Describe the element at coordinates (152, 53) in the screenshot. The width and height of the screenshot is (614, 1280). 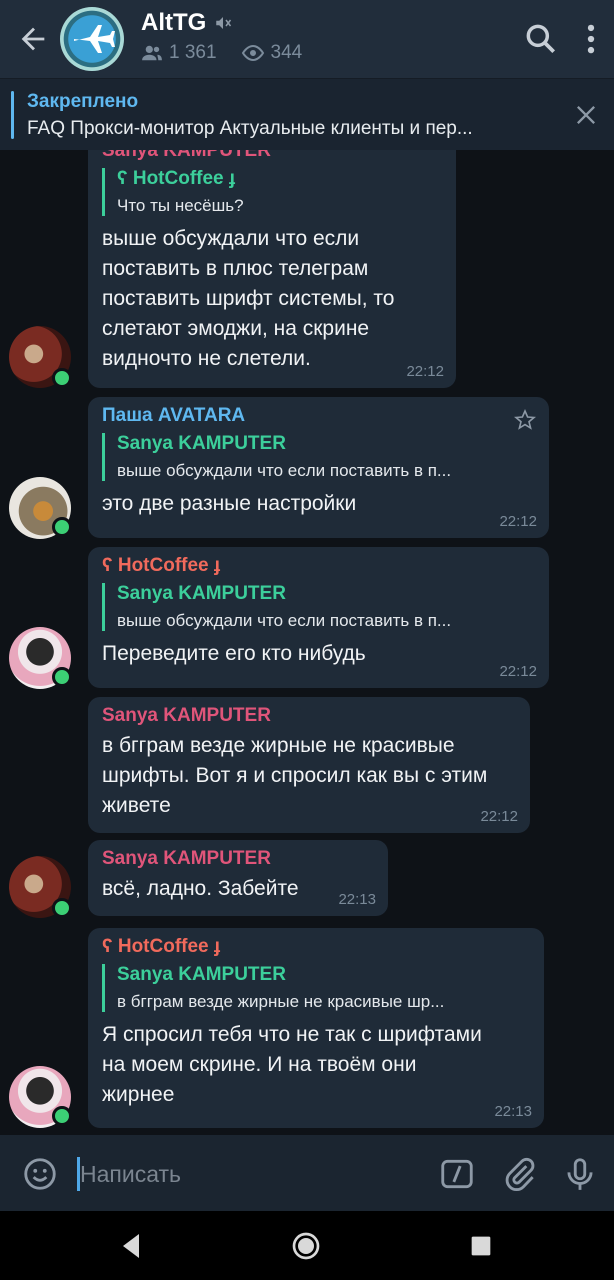
I see `members-icon` at that location.